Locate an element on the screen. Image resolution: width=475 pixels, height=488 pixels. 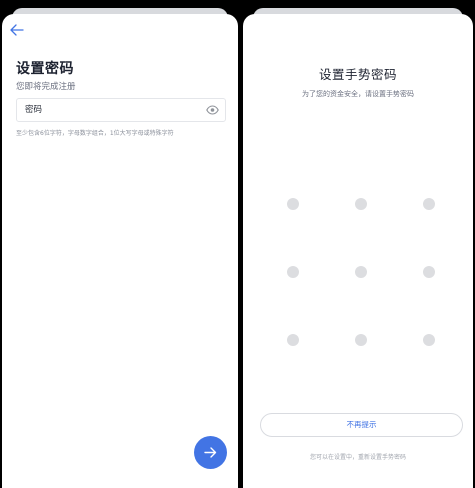
eye-icon is located at coordinates (212, 110).